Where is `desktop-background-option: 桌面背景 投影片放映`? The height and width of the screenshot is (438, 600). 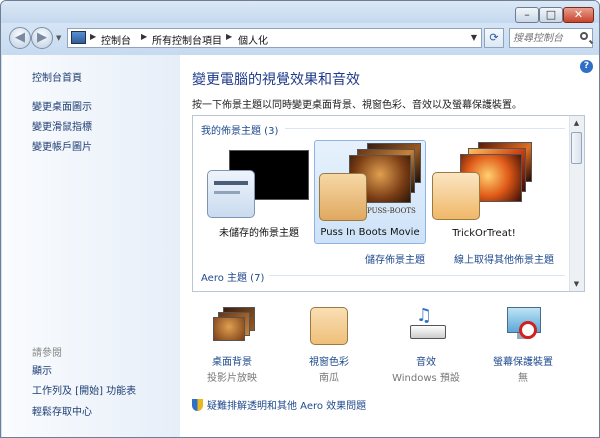 desktop-background-option: 桌面背景 投影片放映 is located at coordinates (232, 342).